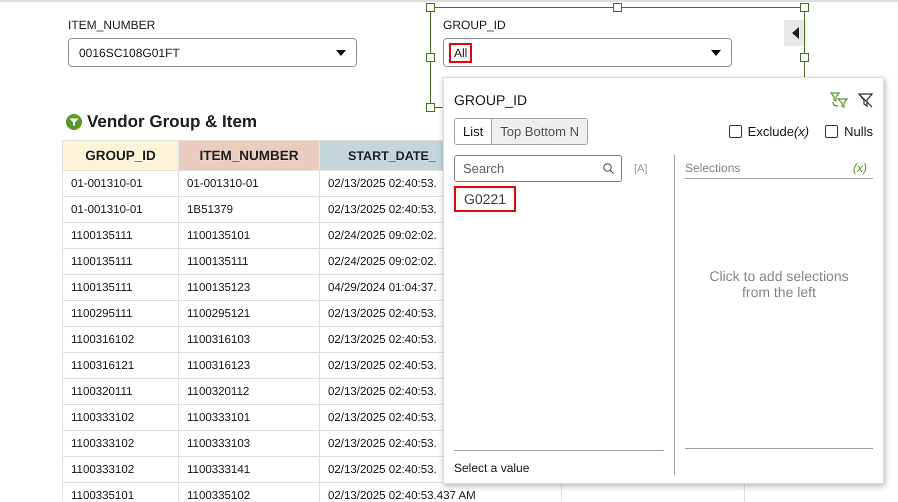  What do you see at coordinates (865, 100) in the screenshot?
I see `clear-filter-icon` at bounding box center [865, 100].